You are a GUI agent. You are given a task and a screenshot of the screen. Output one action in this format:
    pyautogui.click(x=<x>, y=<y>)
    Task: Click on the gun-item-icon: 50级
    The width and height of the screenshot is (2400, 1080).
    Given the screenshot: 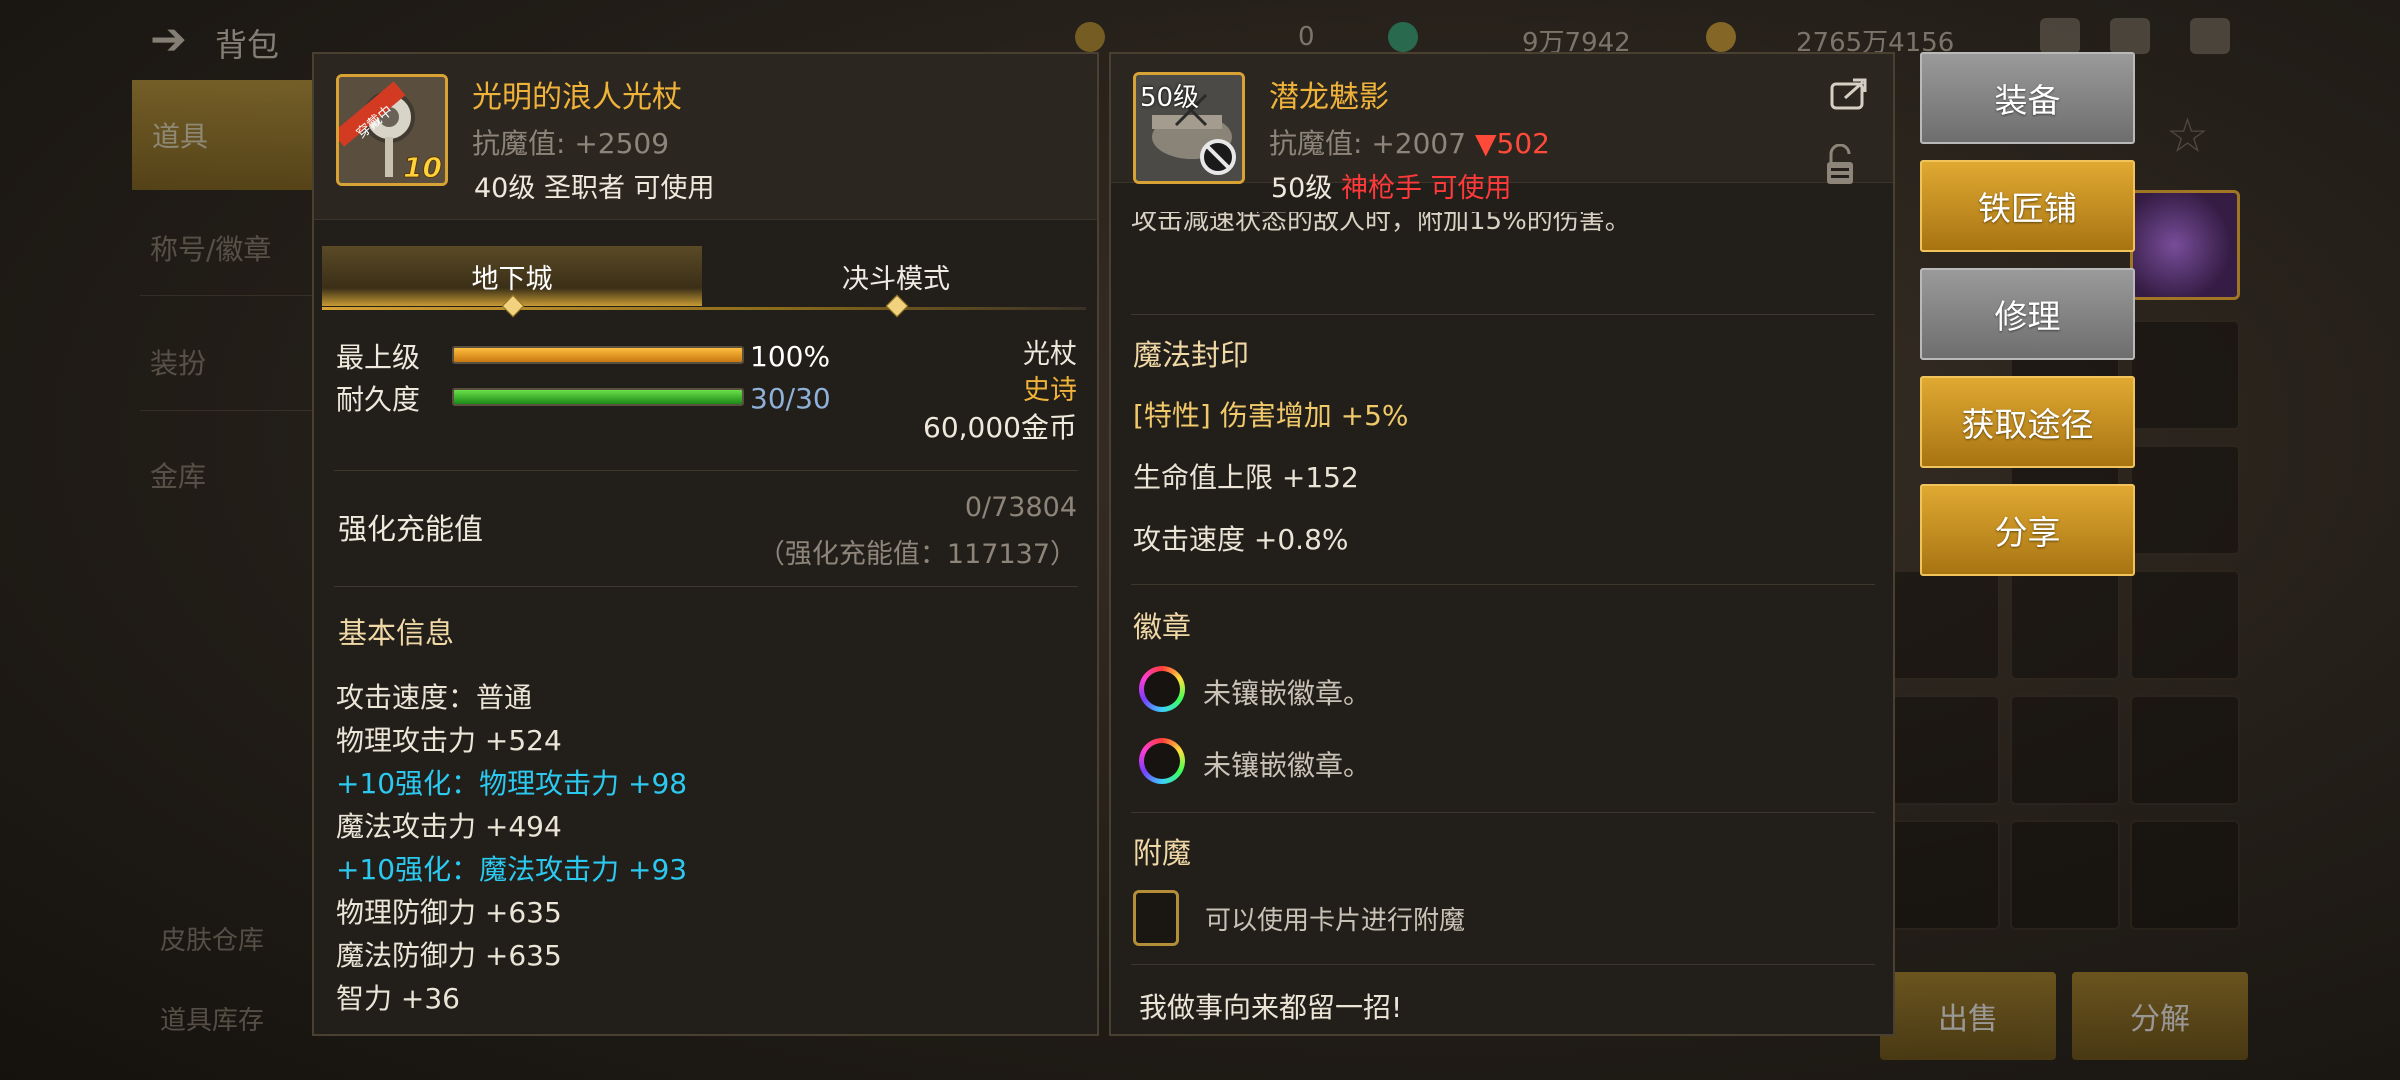 What is the action you would take?
    pyautogui.click(x=1189, y=128)
    